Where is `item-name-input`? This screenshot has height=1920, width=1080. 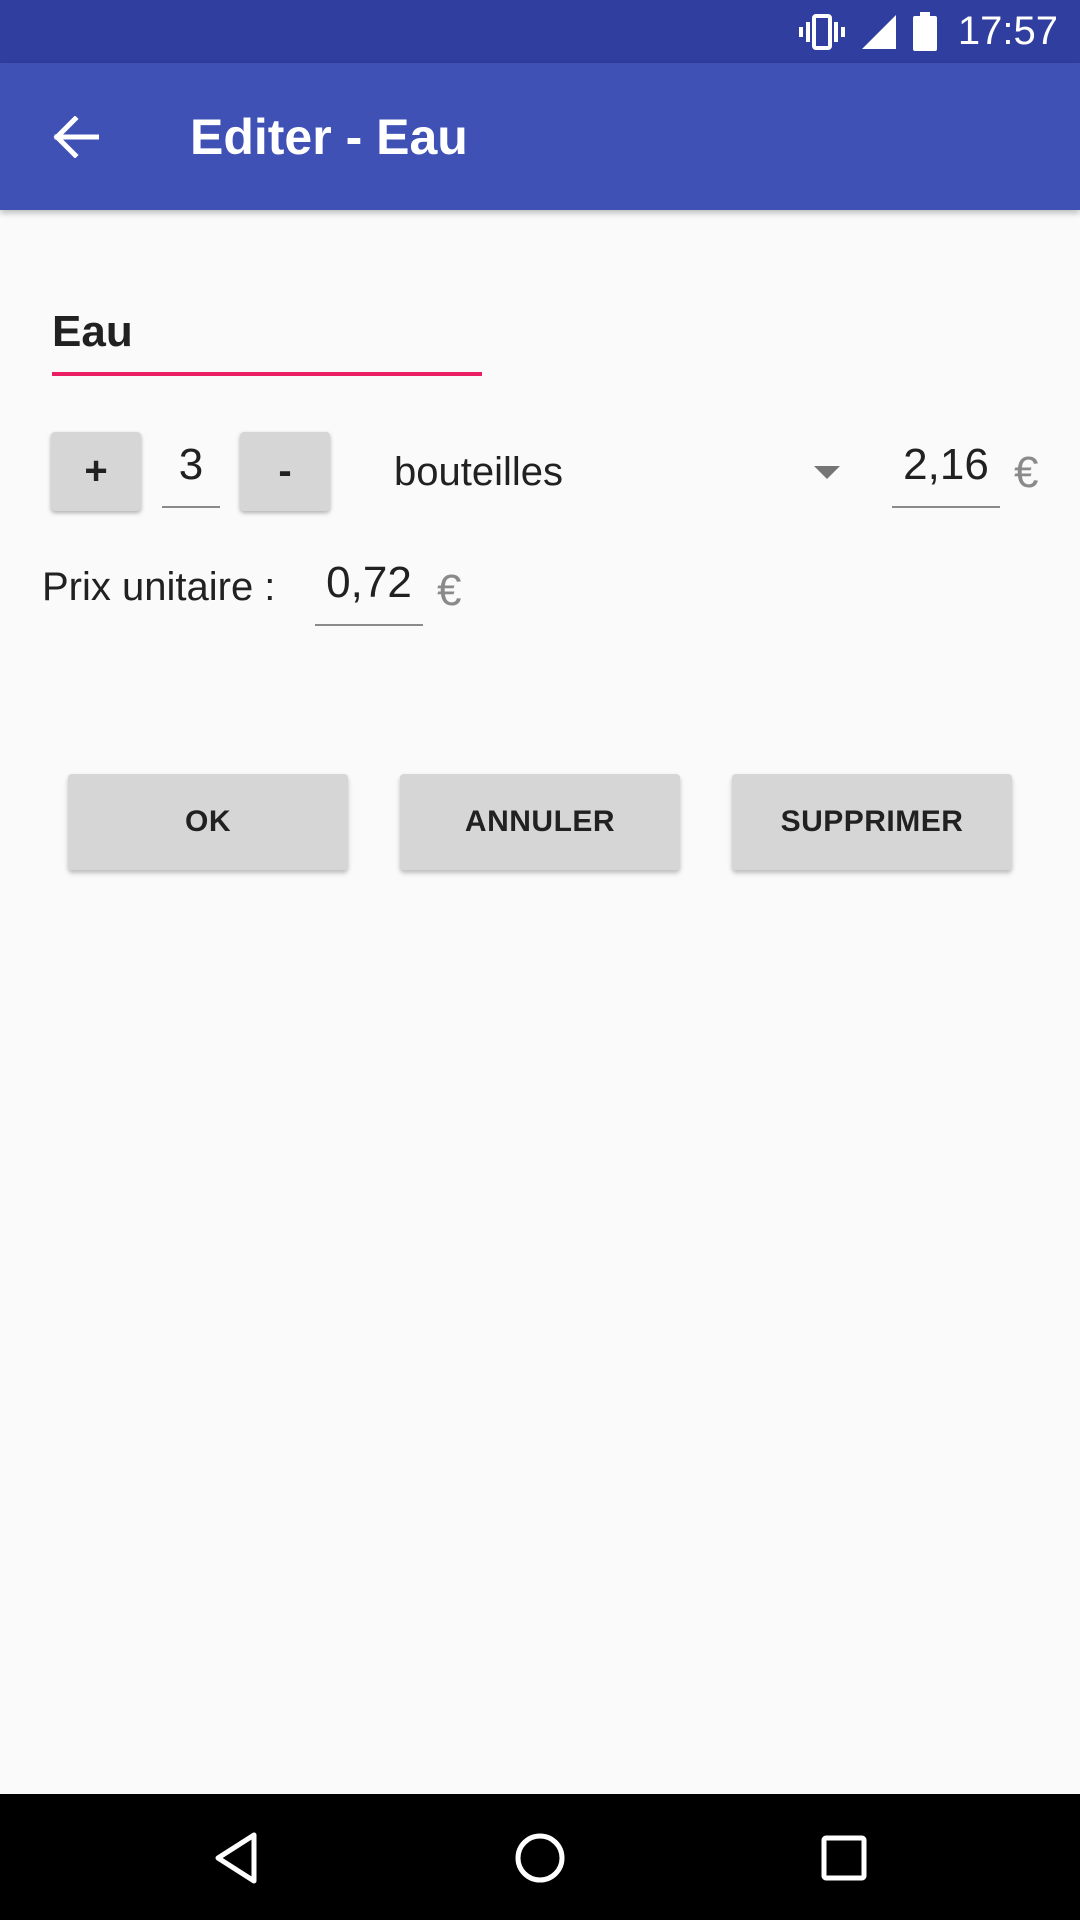 item-name-input is located at coordinates (267, 332).